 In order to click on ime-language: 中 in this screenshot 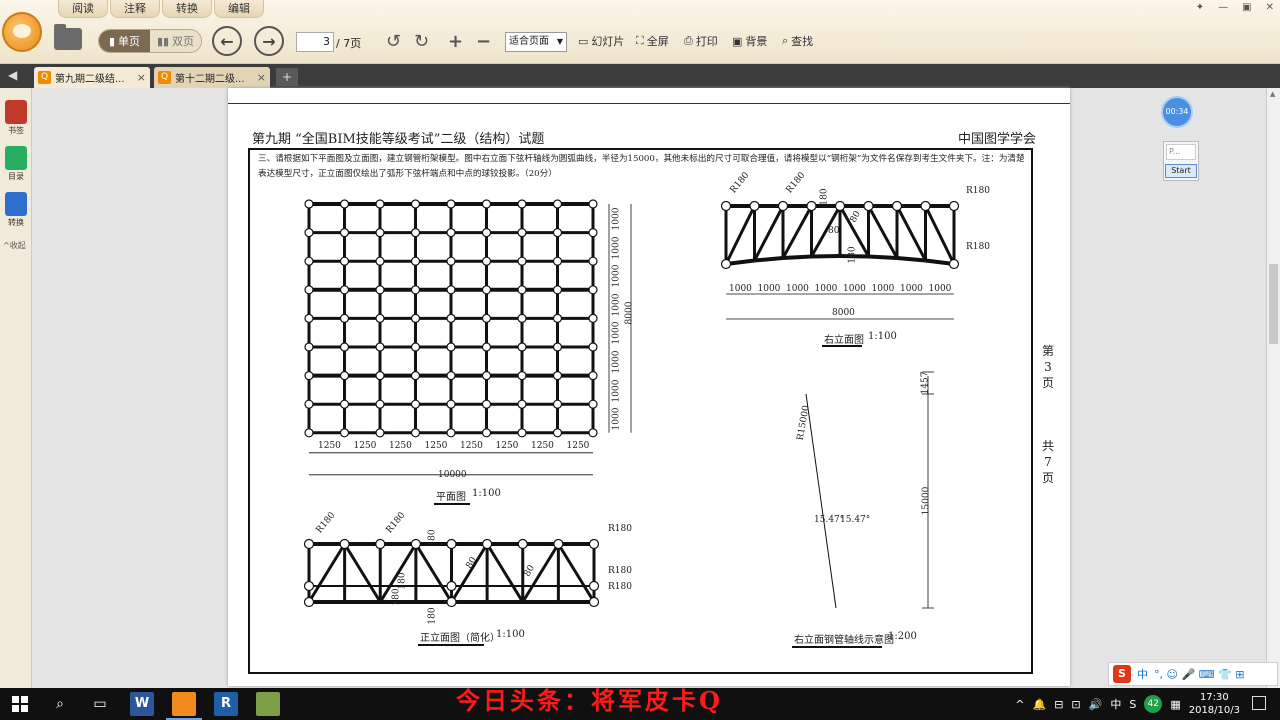, I will do `click(1142, 674)`.